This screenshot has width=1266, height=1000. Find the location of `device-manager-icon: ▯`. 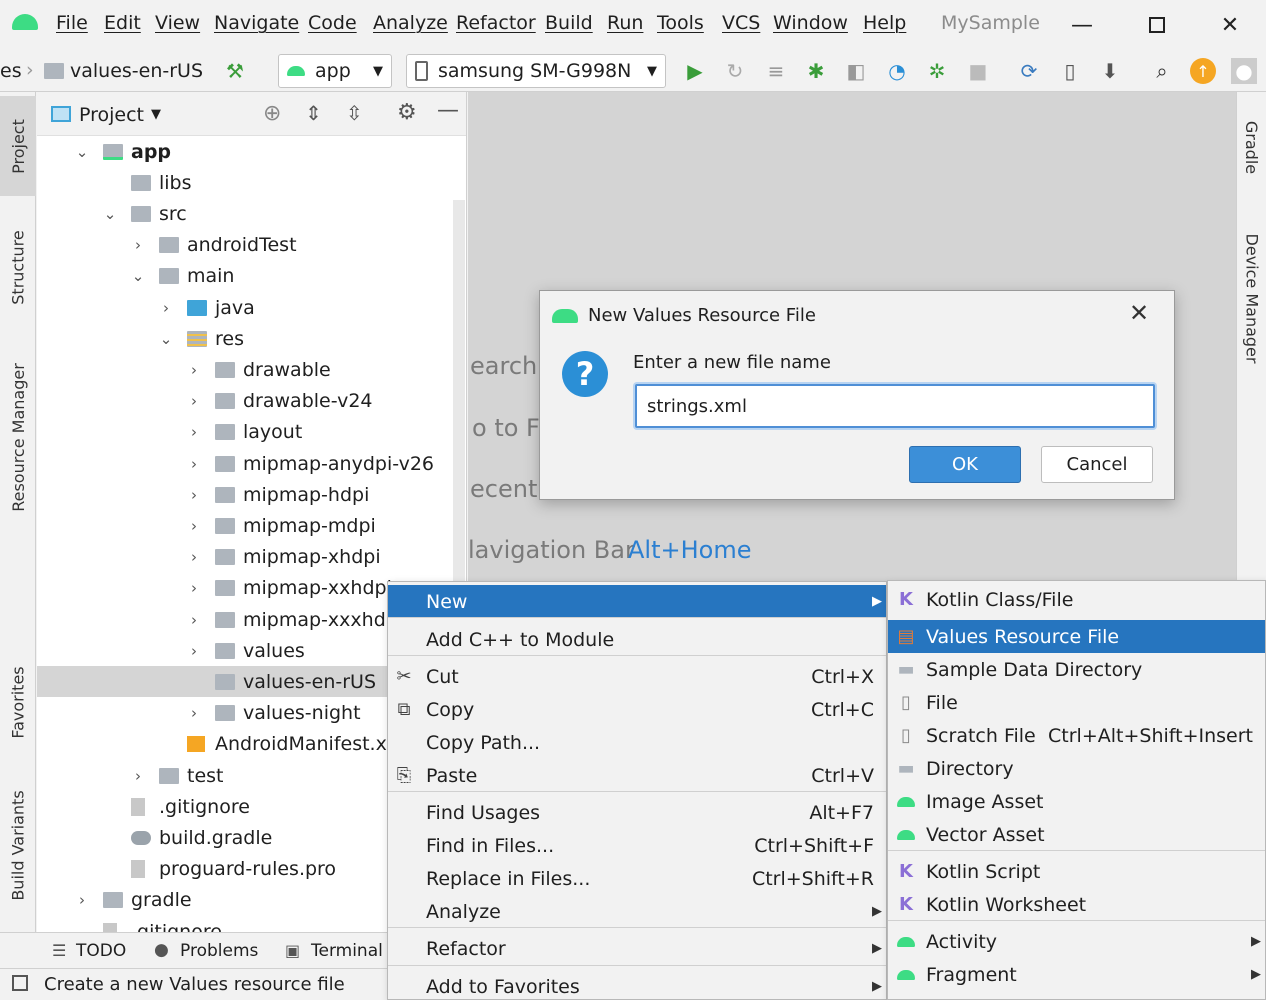

device-manager-icon: ▯ is located at coordinates (1070, 71).